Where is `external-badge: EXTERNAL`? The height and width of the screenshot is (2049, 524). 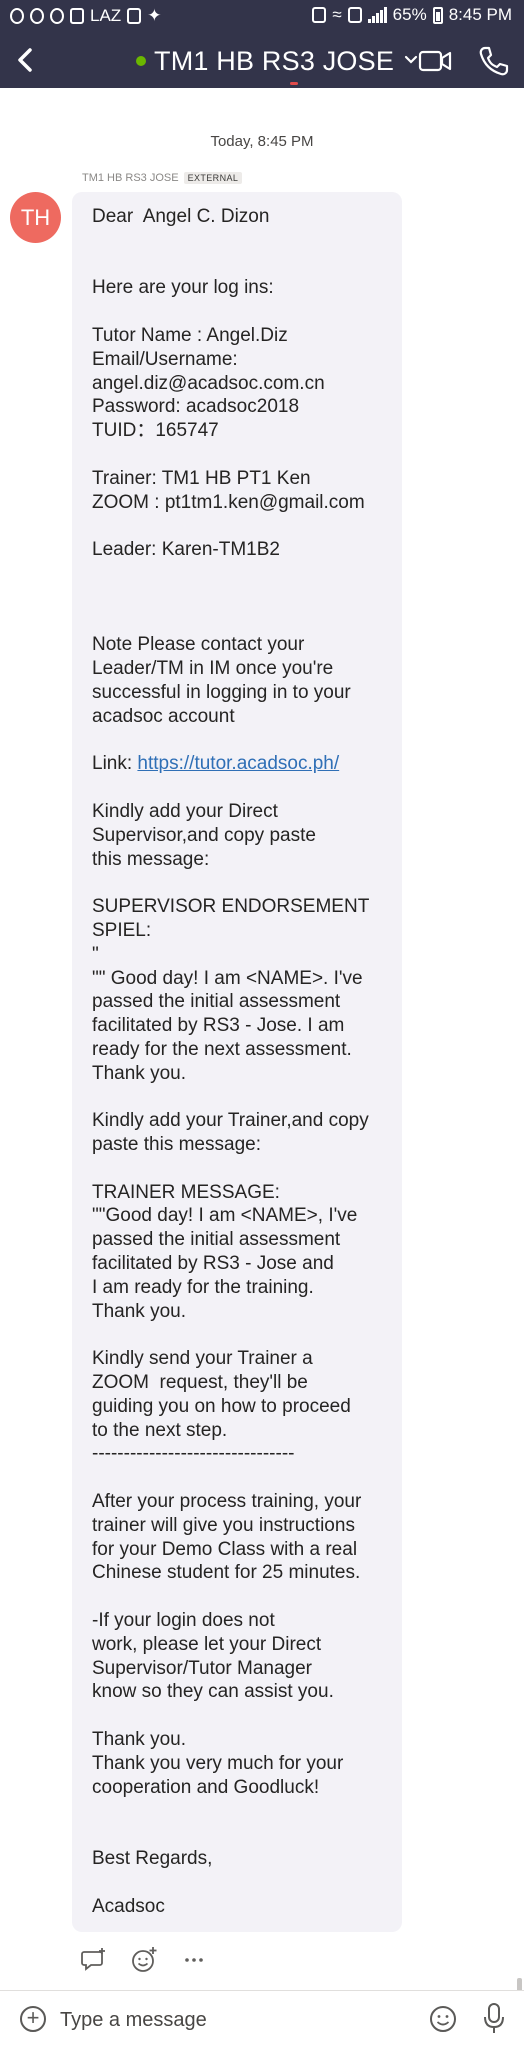
external-badge: EXTERNAL is located at coordinates (213, 178).